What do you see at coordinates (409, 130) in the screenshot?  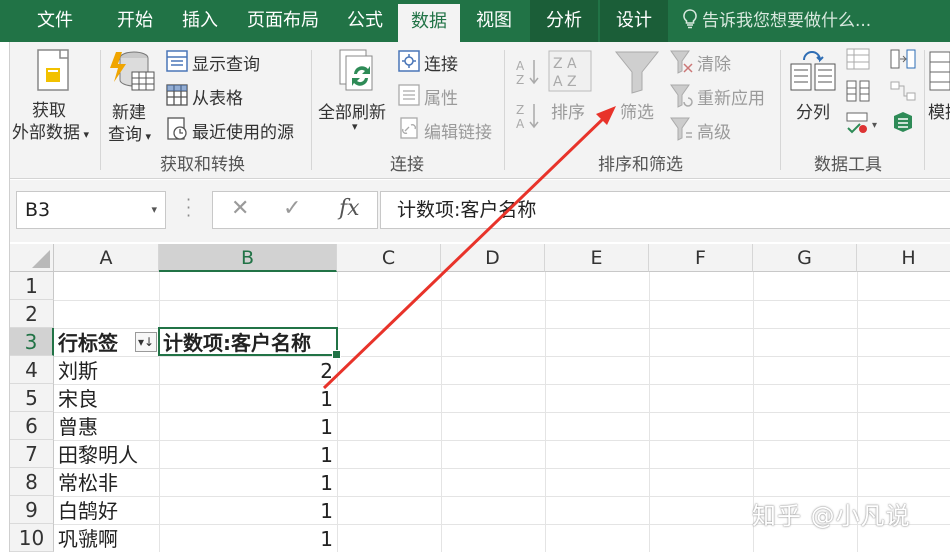 I see `edit-links-icon` at bounding box center [409, 130].